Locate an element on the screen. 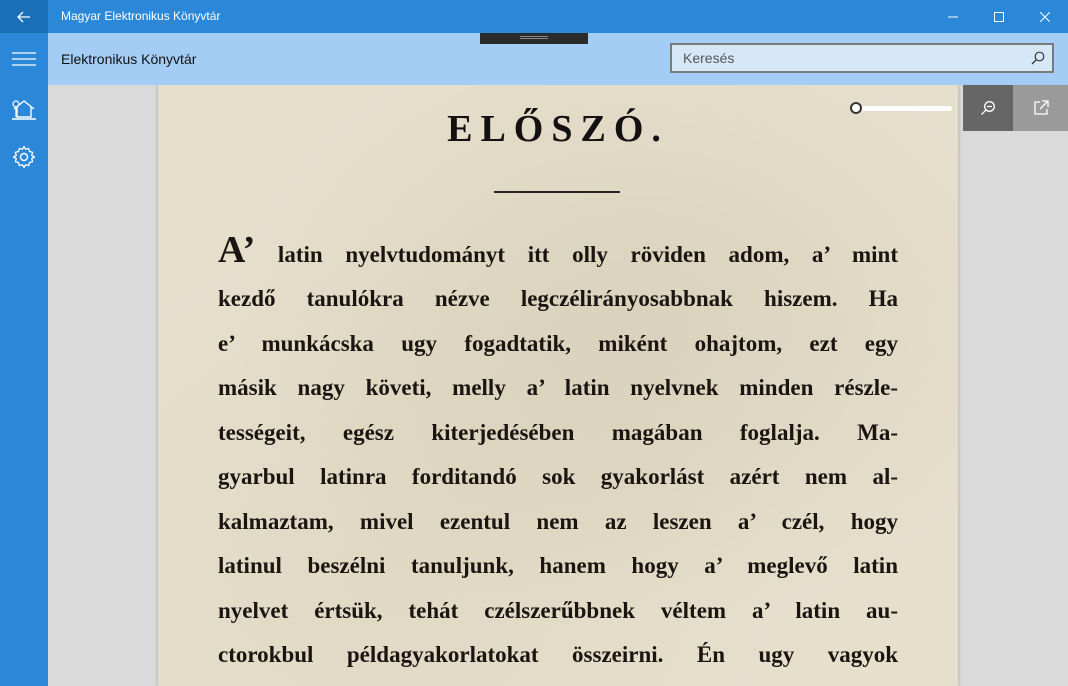  back-arrow-icon is located at coordinates (23, 16).